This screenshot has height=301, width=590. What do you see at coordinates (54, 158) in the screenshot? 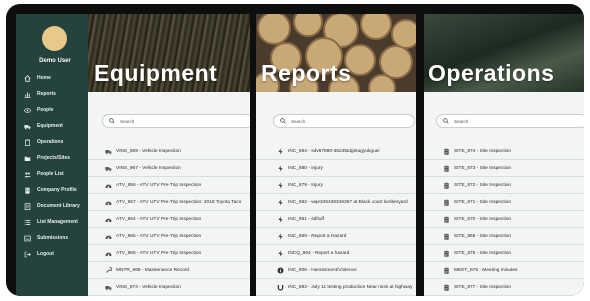
I see `sidebar-item-label: Projects/Sites` at bounding box center [54, 158].